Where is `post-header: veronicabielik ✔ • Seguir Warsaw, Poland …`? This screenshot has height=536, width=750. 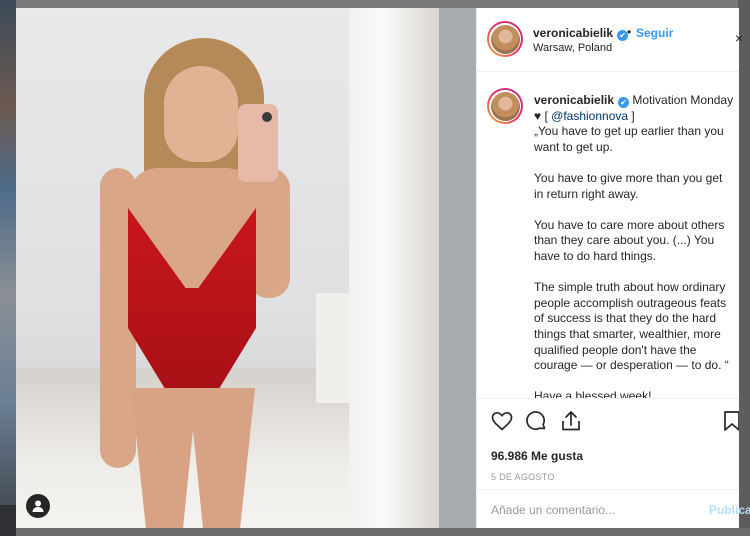 post-header: veronicabielik ✔ • Seguir Warsaw, Poland … is located at coordinates (610, 40).